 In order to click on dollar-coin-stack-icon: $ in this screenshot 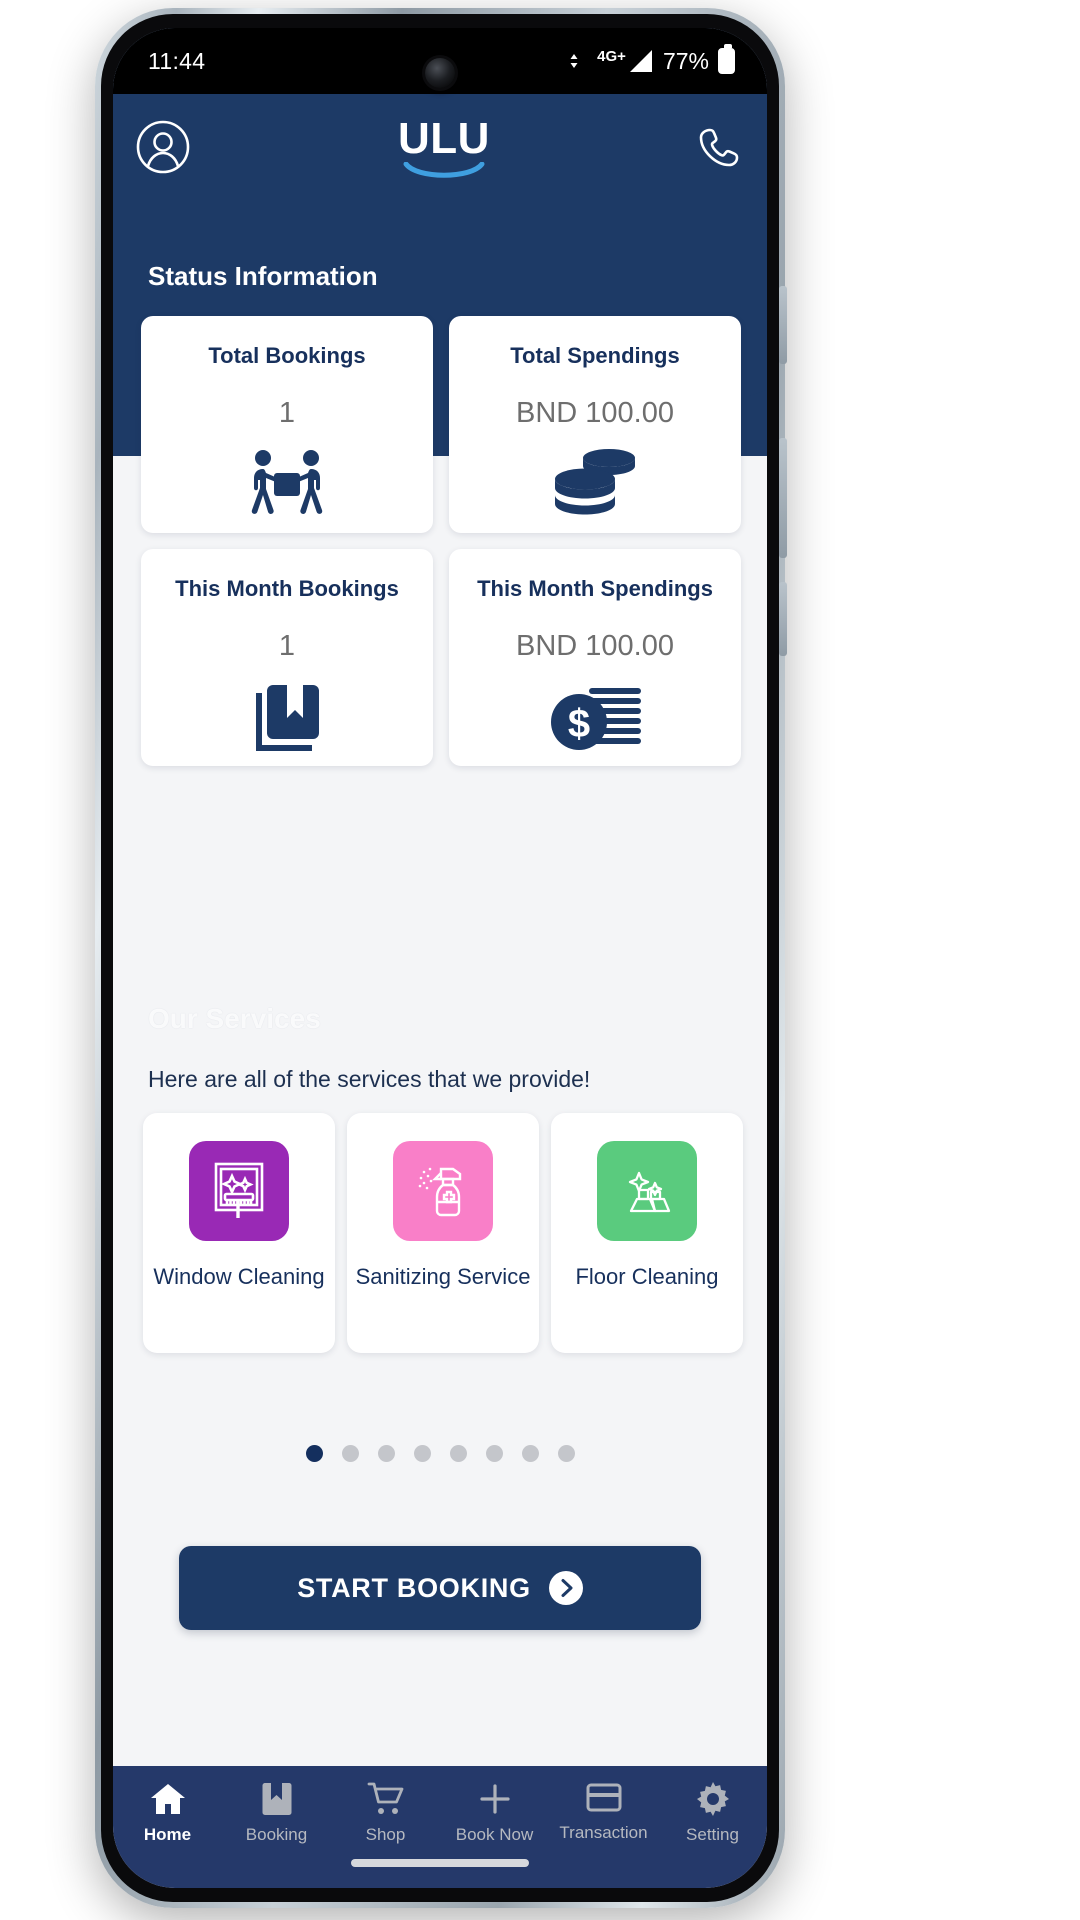, I will do `click(595, 718)`.